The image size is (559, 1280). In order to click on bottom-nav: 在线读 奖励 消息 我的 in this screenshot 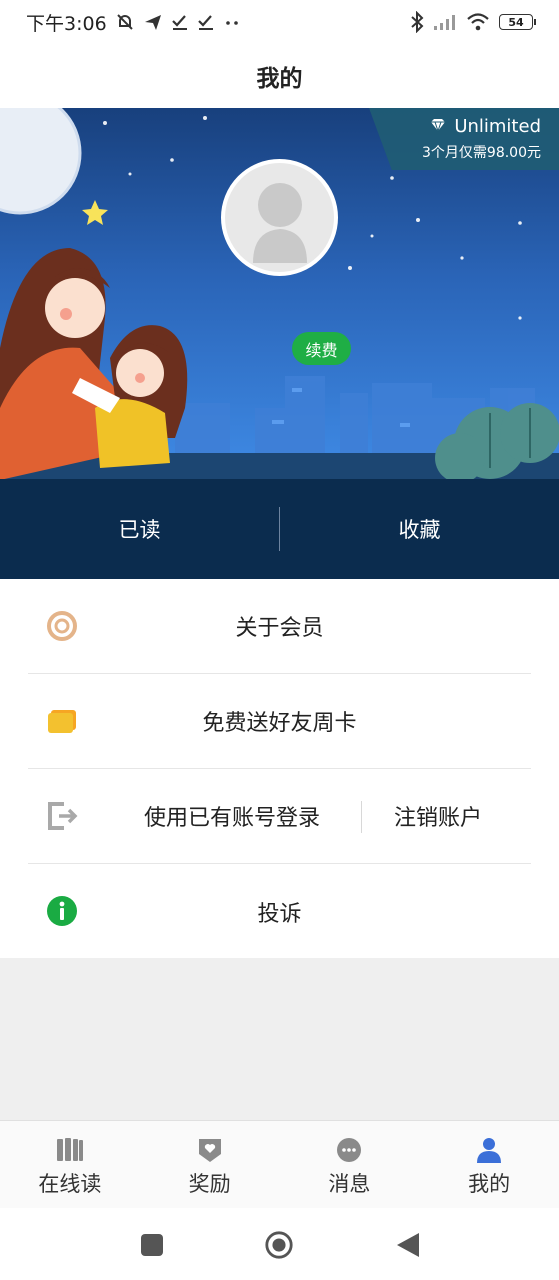, I will do `click(279, 1164)`.